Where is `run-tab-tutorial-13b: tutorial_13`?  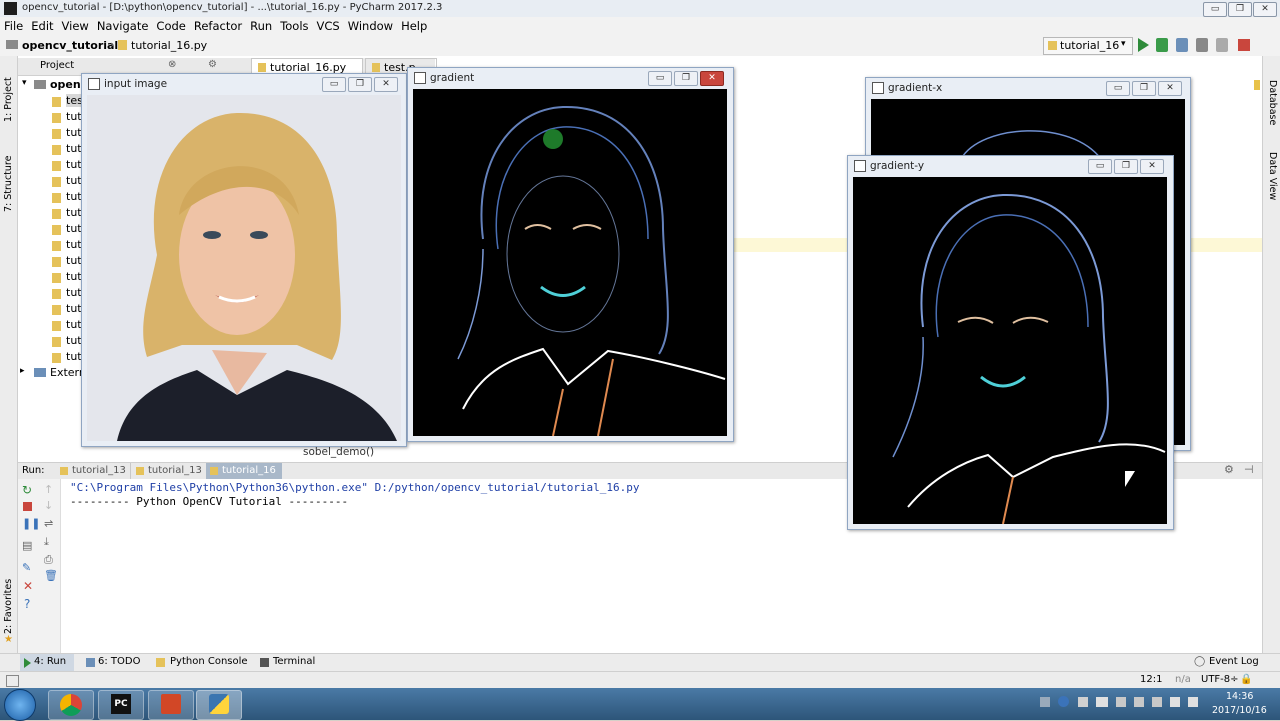
run-tab-tutorial-13b: tutorial_13 is located at coordinates (169, 471).